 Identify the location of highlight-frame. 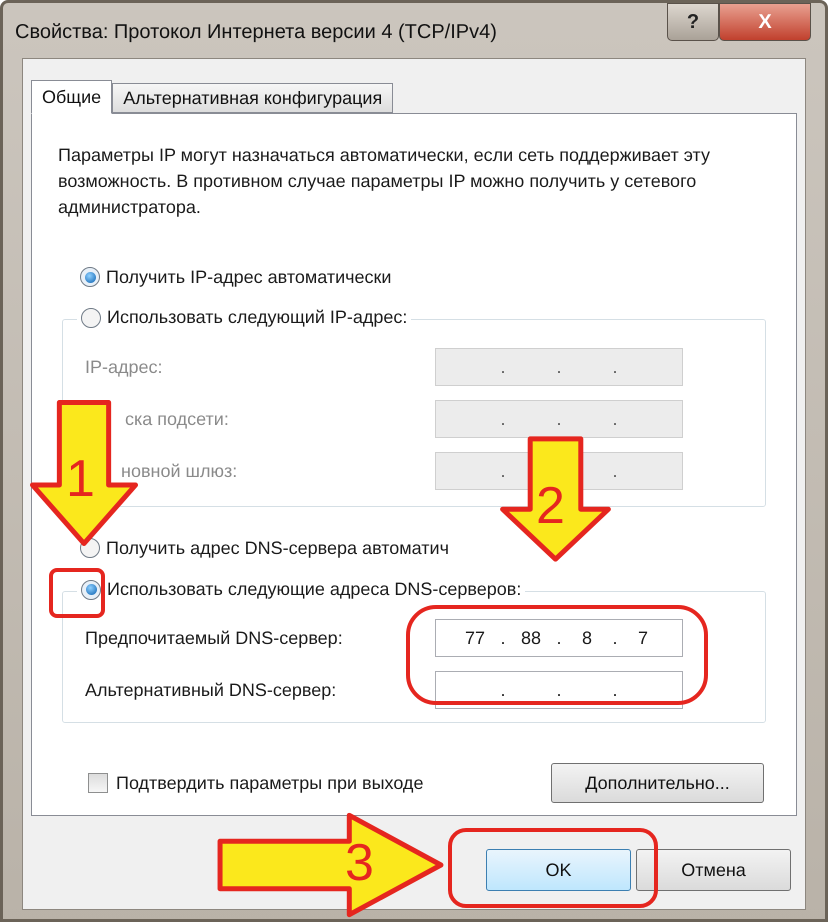
(77, 593).